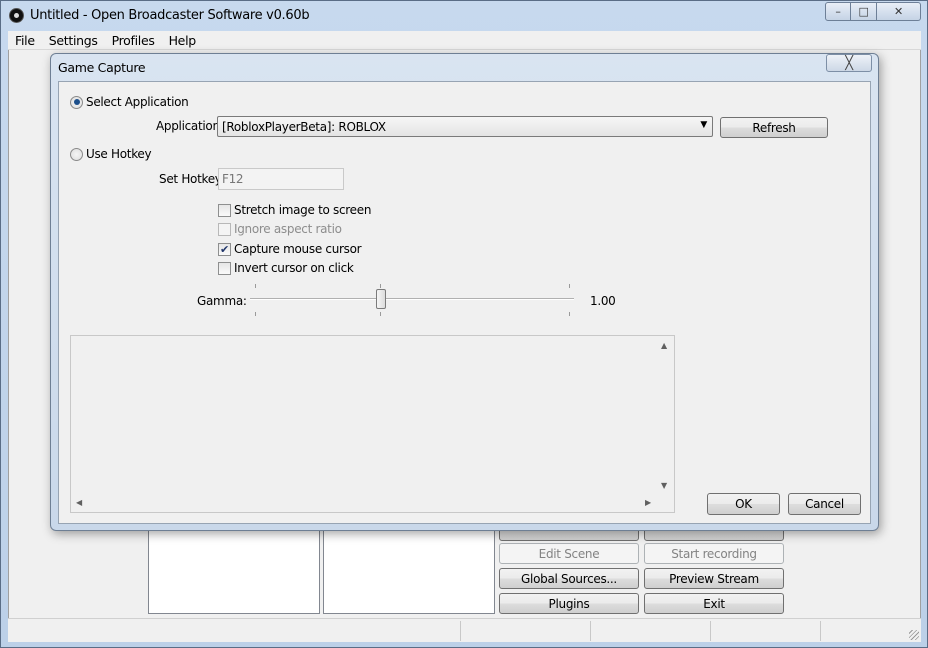  Describe the element at coordinates (304, 126) in the screenshot. I see `application-value: [RobloxPlayerBeta]: ROBLOX` at that location.